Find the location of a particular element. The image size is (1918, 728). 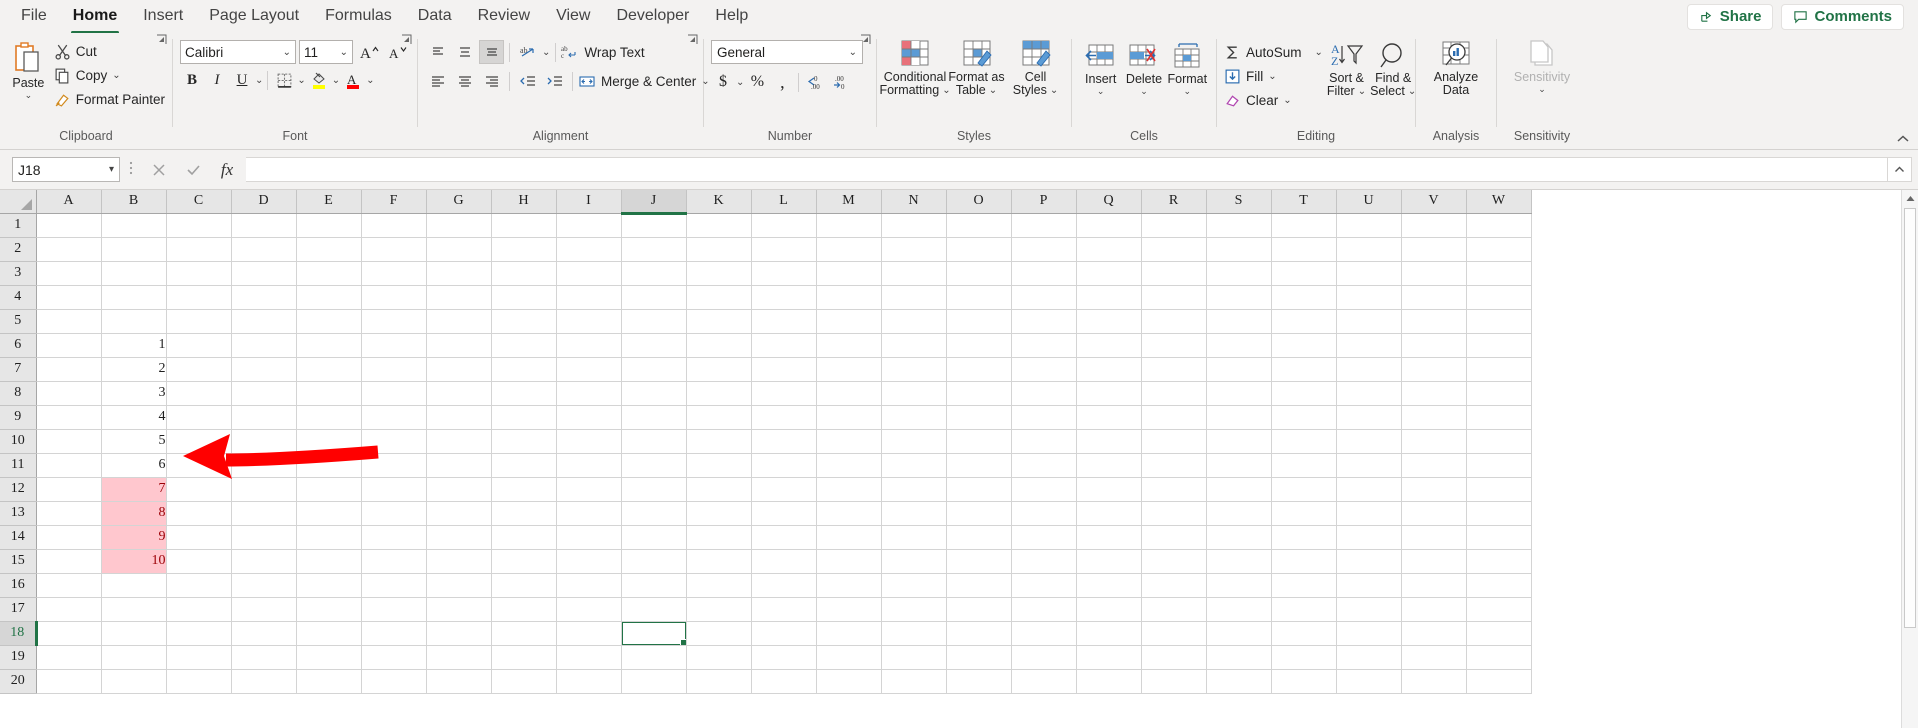

cancel-formula-button is located at coordinates (159, 169).